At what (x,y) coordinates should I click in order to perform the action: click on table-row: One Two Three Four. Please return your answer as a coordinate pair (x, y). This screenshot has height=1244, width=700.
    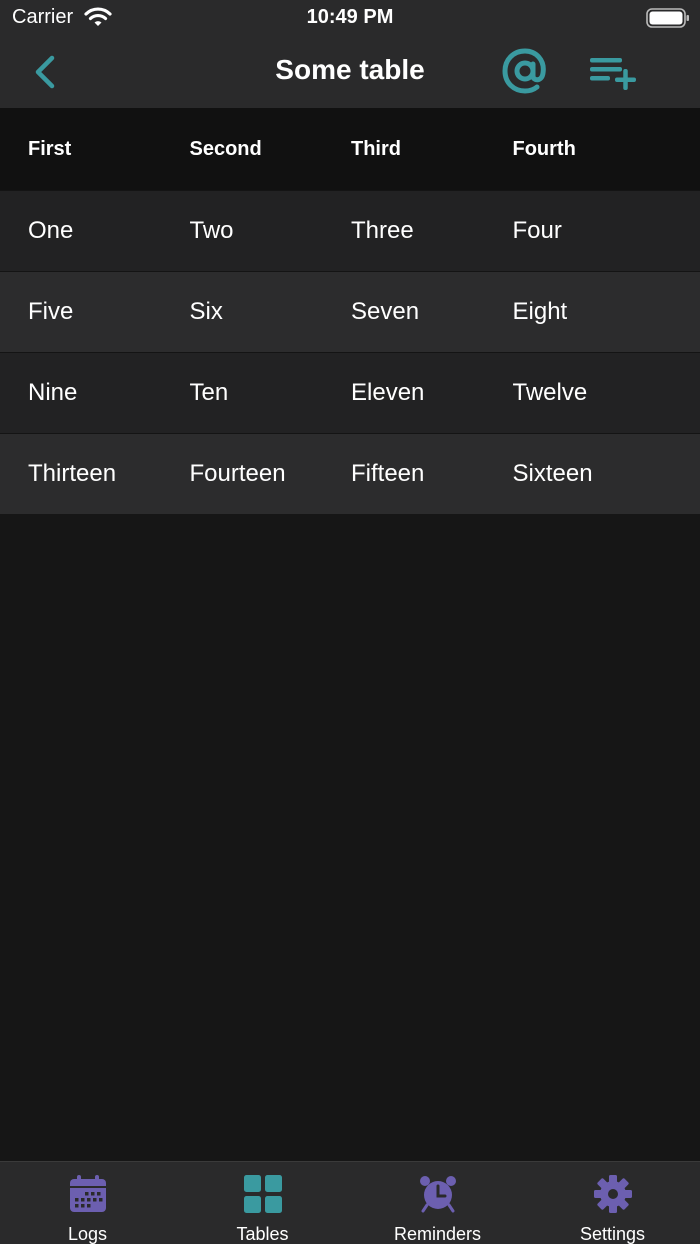
    Looking at the image, I should click on (350, 230).